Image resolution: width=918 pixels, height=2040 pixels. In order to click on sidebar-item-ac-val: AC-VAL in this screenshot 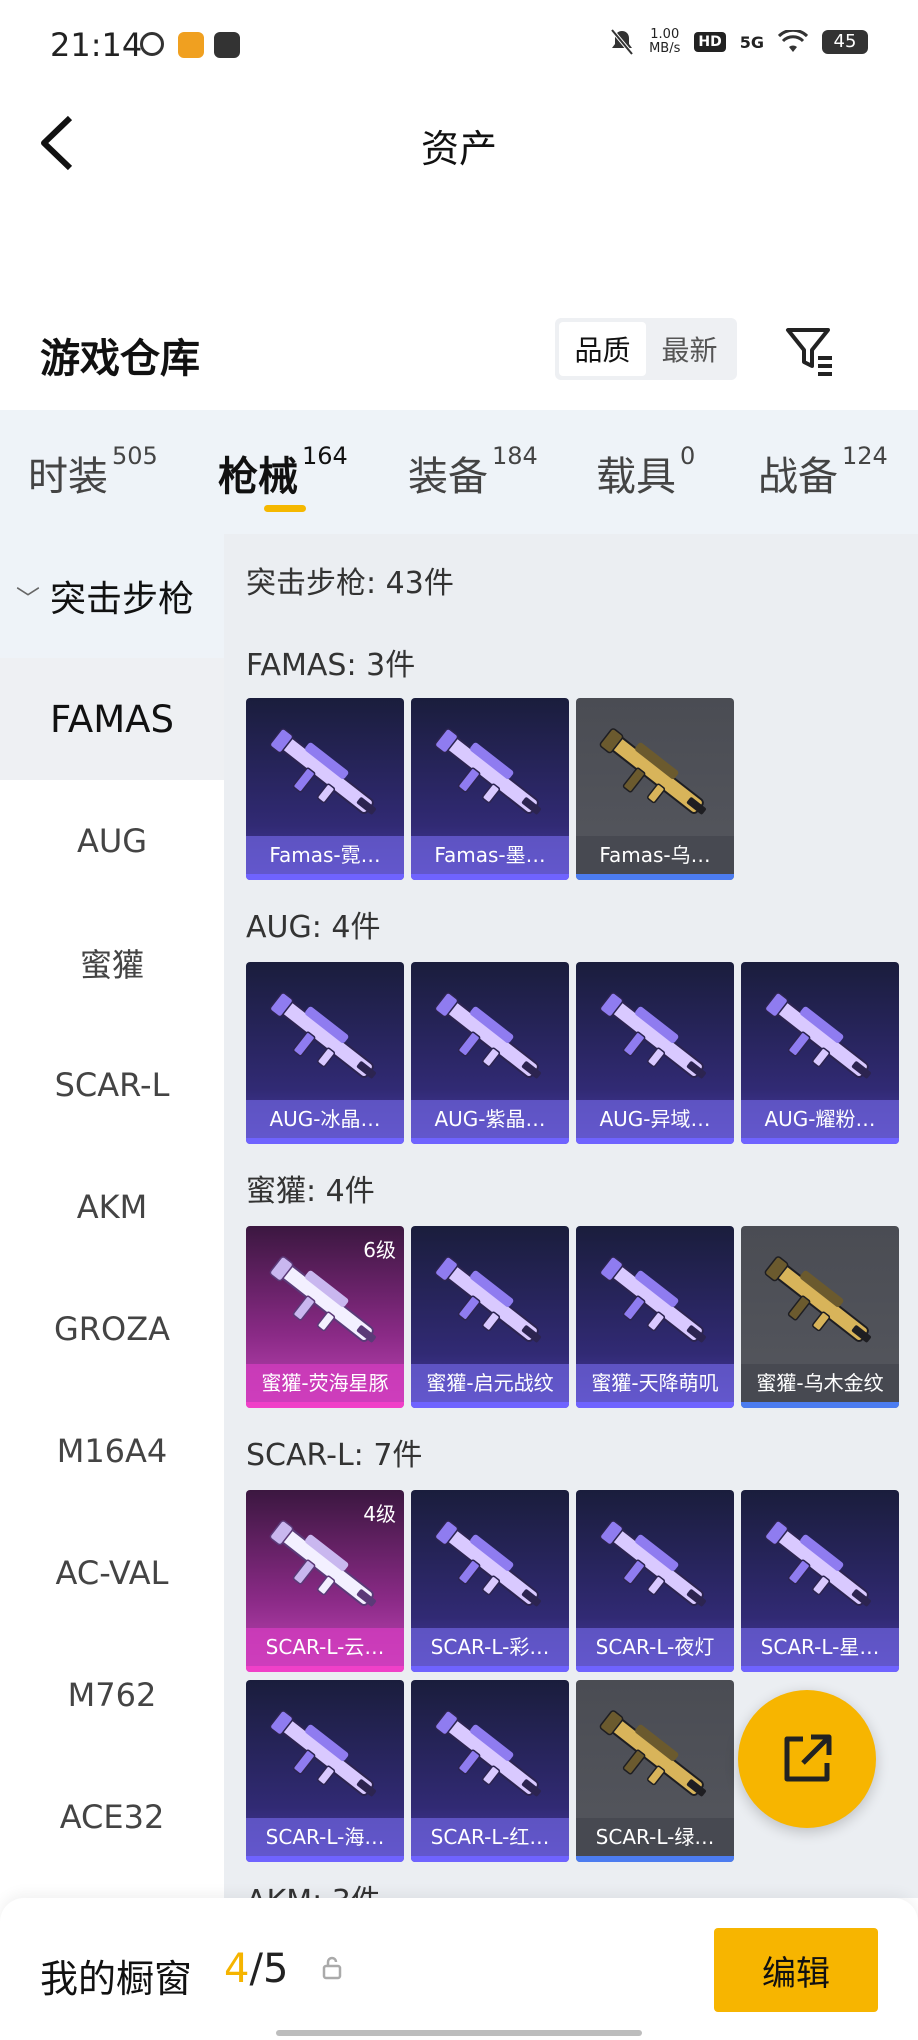, I will do `click(112, 1573)`.